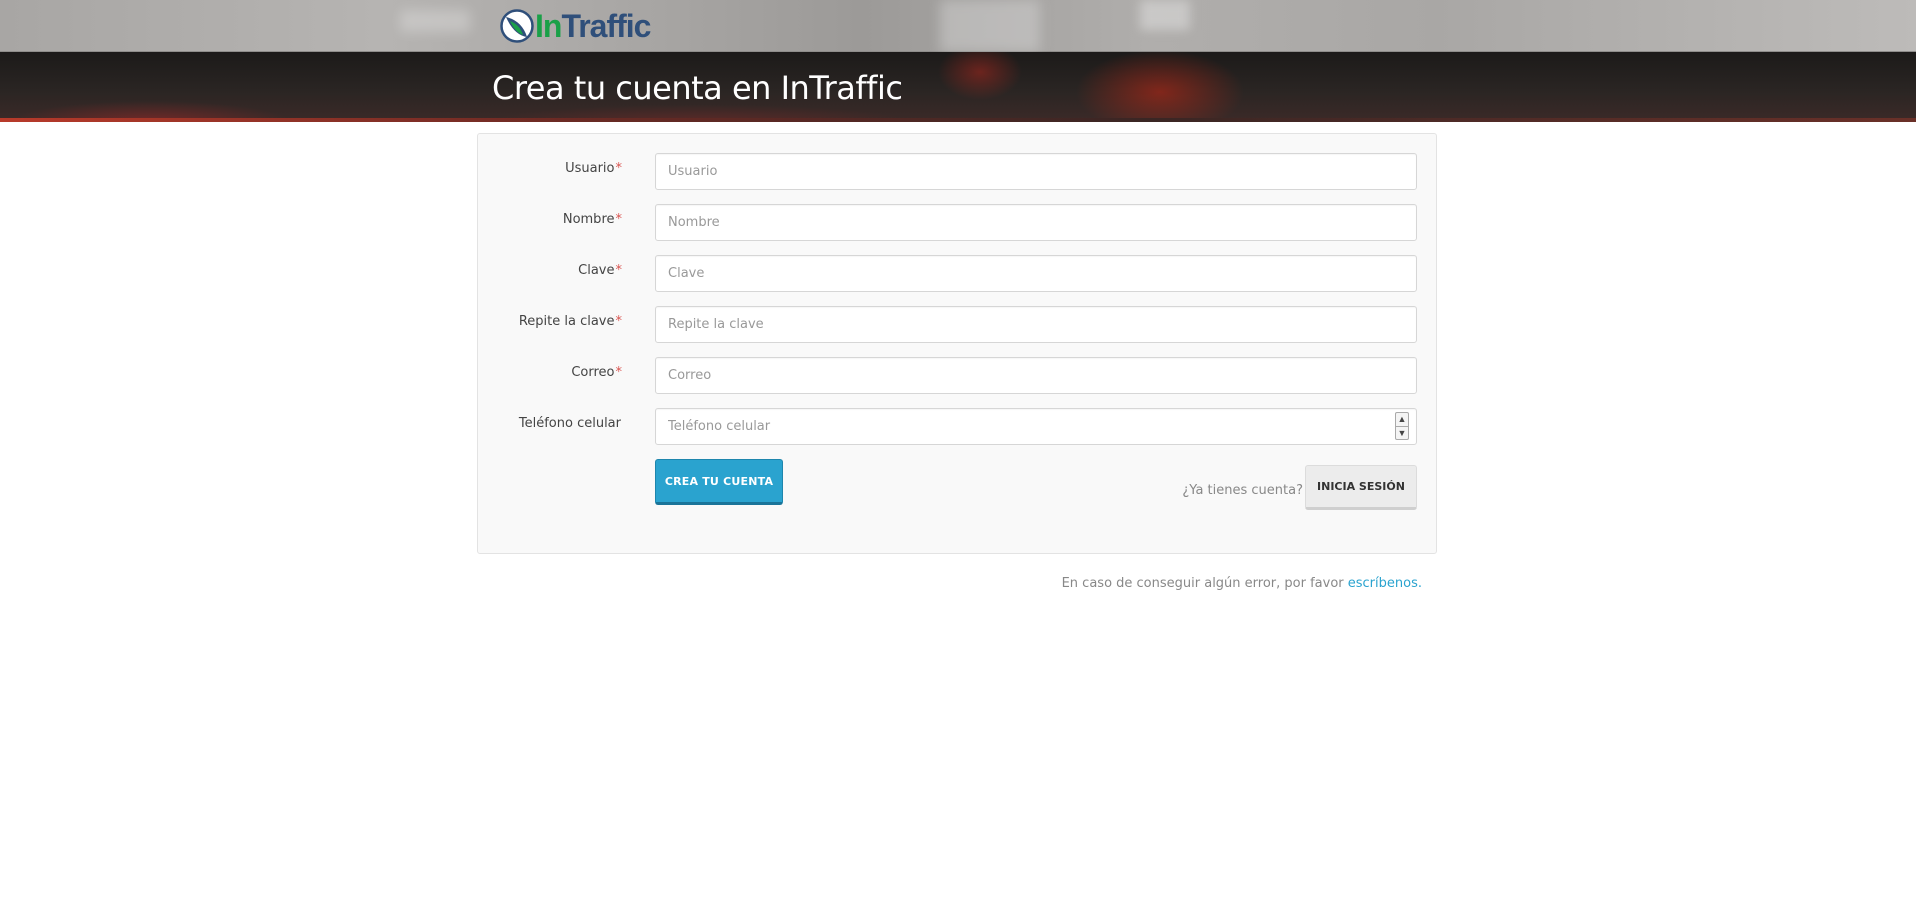  Describe the element at coordinates (1385, 583) in the screenshot. I see `contact-link: escríbenos.` at that location.